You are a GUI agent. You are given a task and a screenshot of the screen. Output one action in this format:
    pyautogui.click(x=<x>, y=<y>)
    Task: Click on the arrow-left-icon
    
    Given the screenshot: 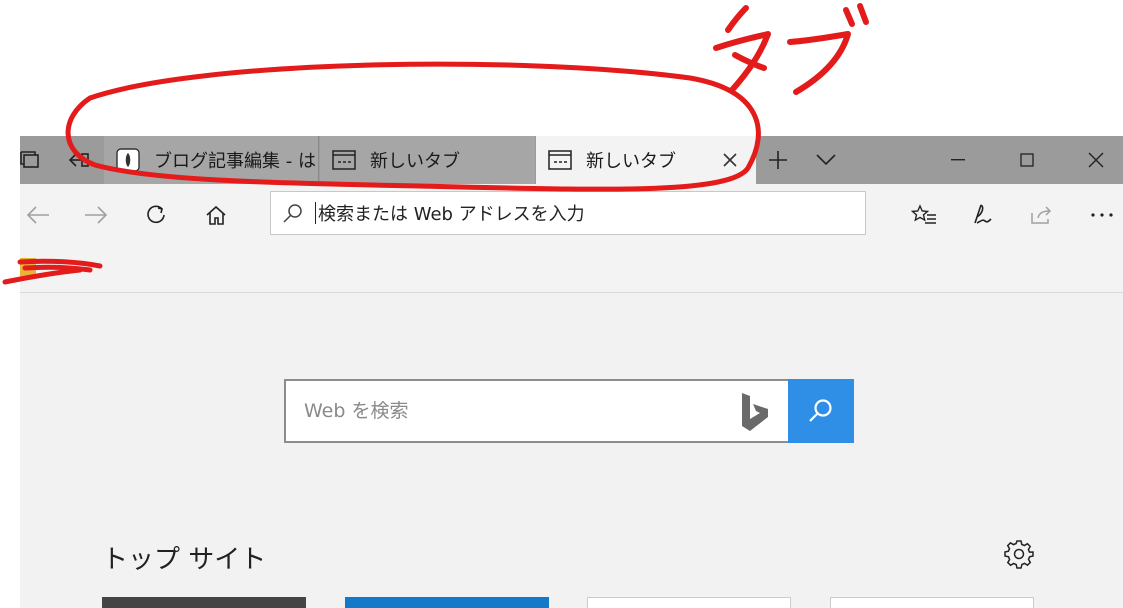 What is the action you would take?
    pyautogui.click(x=37, y=215)
    